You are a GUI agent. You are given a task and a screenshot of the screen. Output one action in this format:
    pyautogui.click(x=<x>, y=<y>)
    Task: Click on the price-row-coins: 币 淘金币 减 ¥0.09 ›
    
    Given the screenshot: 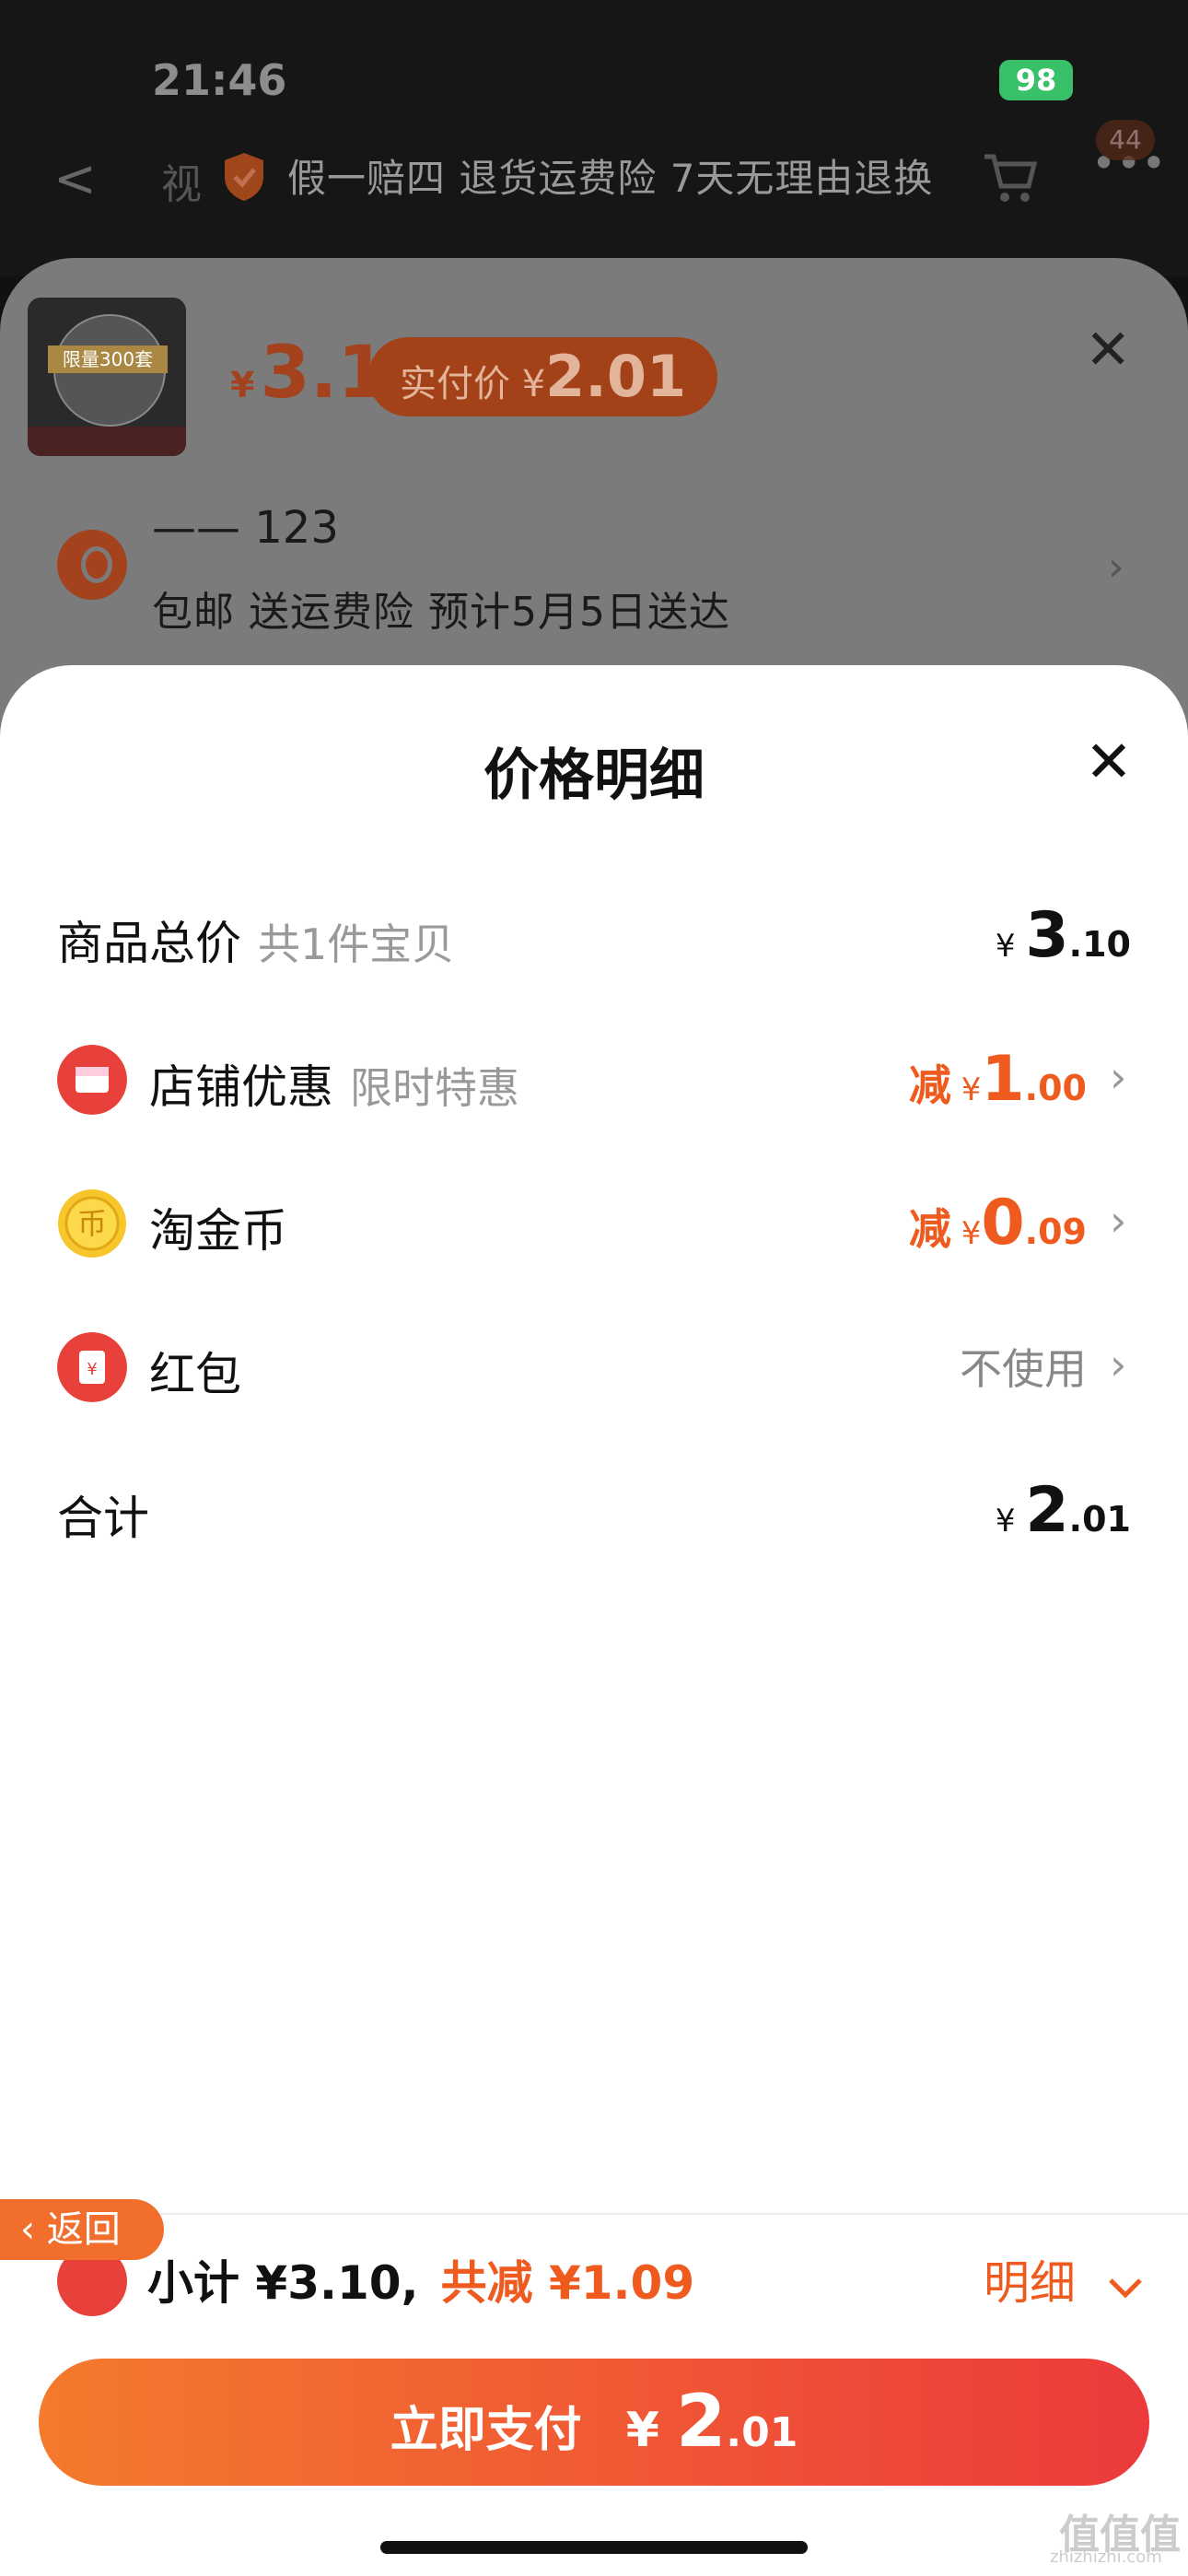 What is the action you would take?
    pyautogui.click(x=594, y=1219)
    